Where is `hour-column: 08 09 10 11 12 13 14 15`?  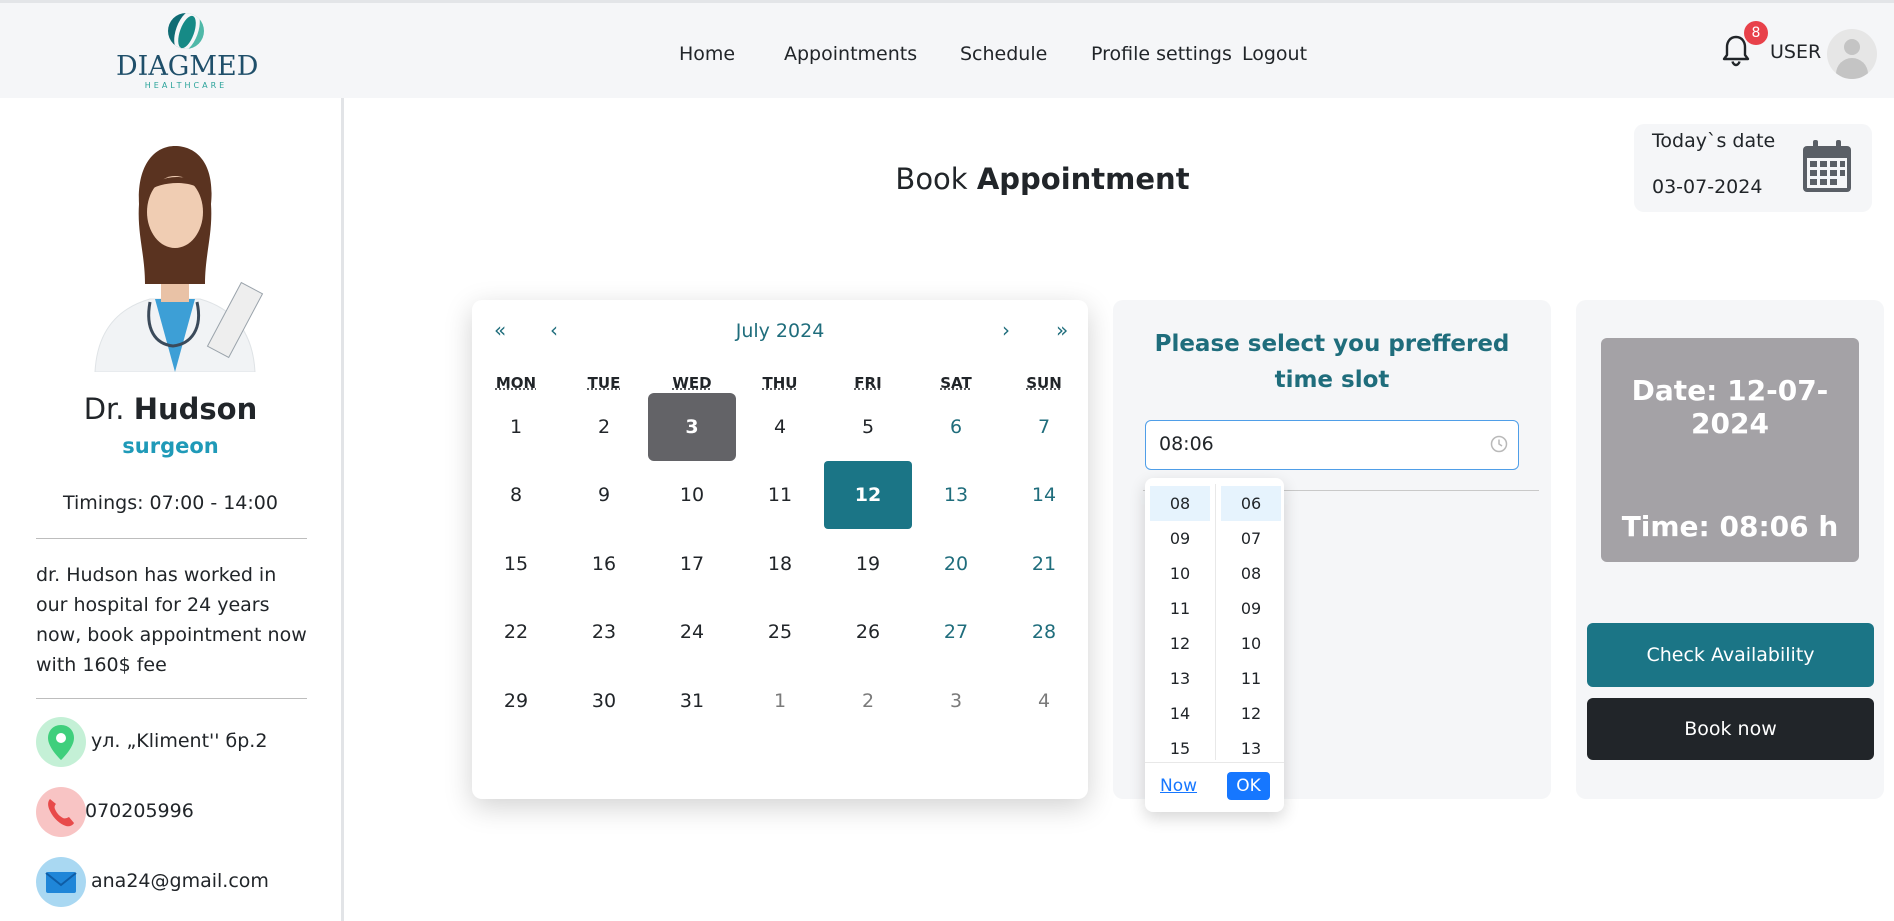 hour-column: 08 09 10 11 12 13 14 15 is located at coordinates (1180, 626).